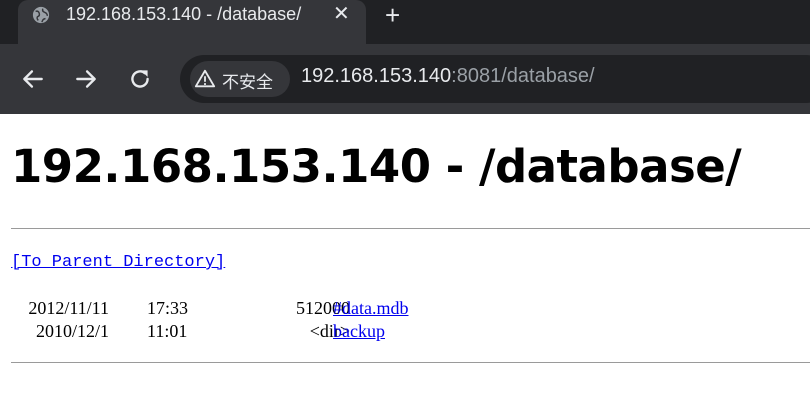 The height and width of the screenshot is (415, 810). What do you see at coordinates (523, 76) in the screenshot?
I see `url-path: :8081/database/` at bounding box center [523, 76].